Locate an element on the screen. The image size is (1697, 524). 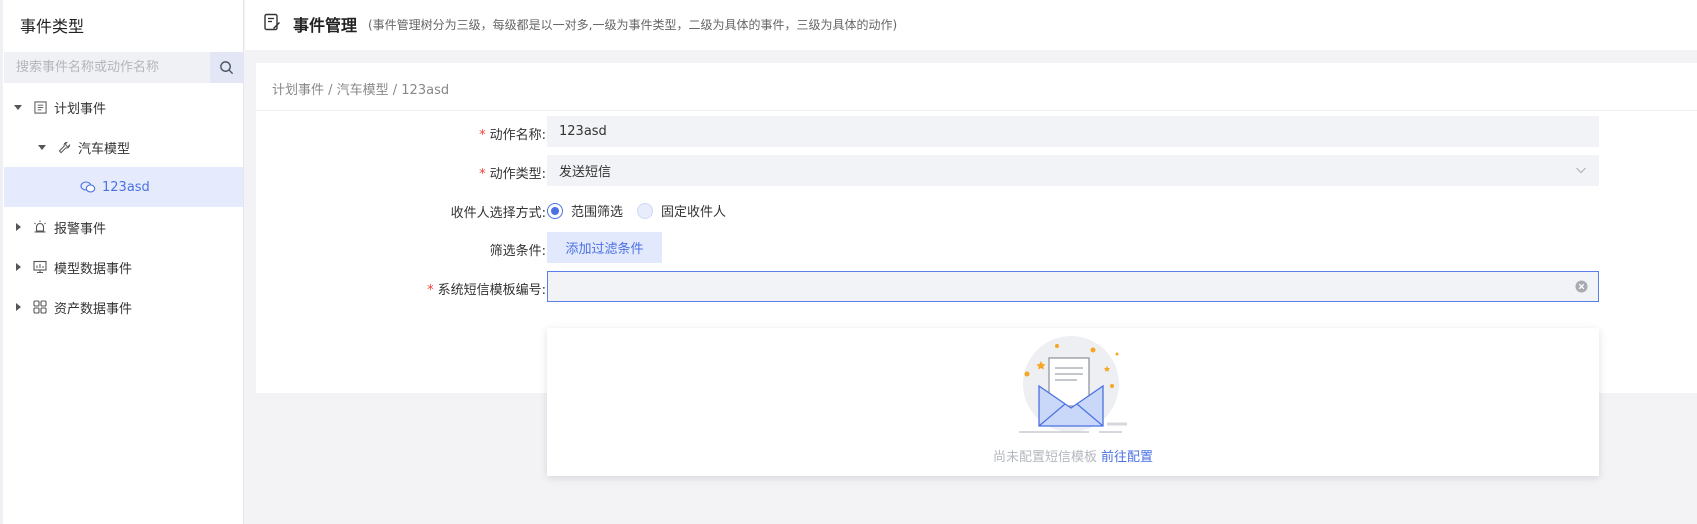
filter-label: 筛选条件: is located at coordinates (517, 251).